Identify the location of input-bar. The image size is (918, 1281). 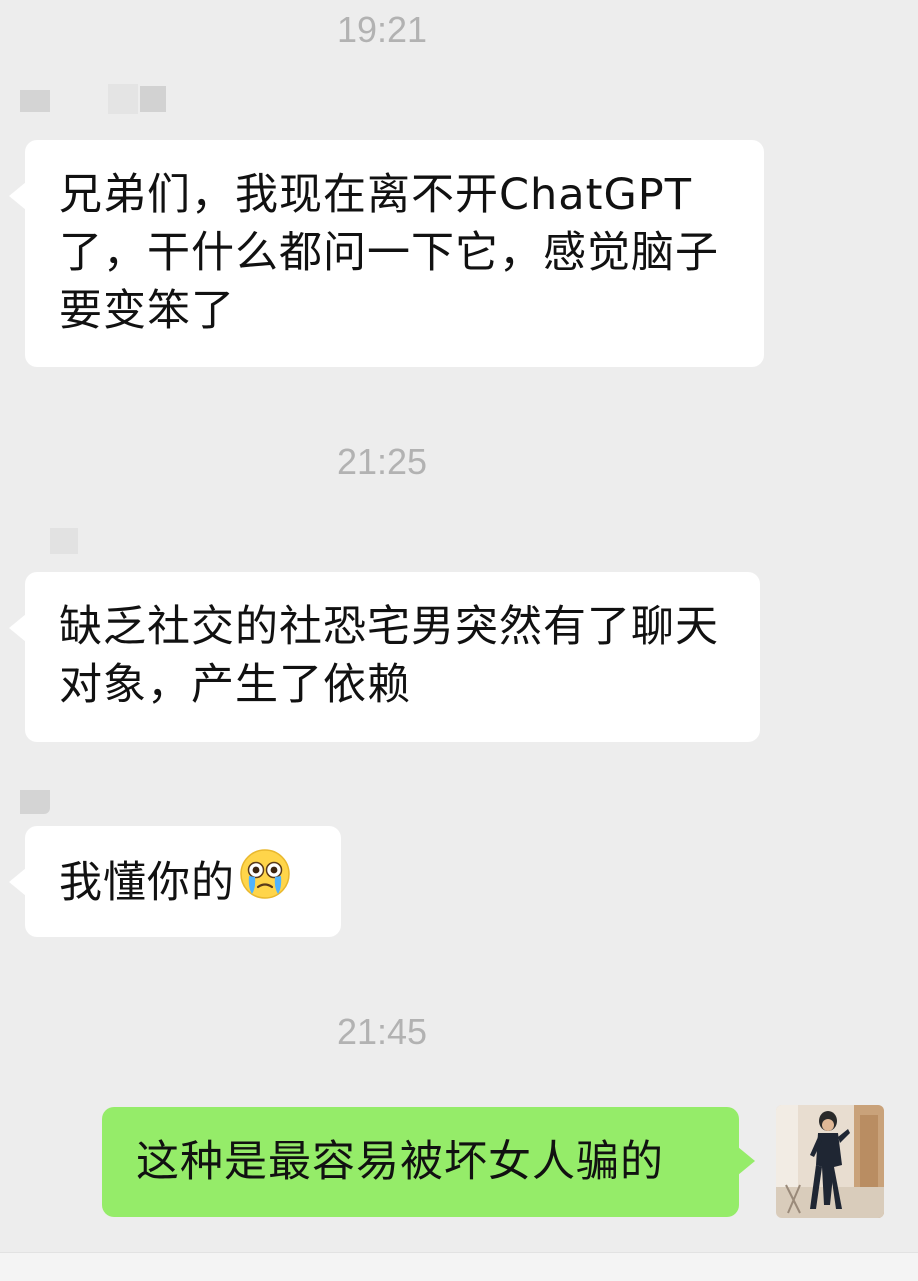
(459, 1266).